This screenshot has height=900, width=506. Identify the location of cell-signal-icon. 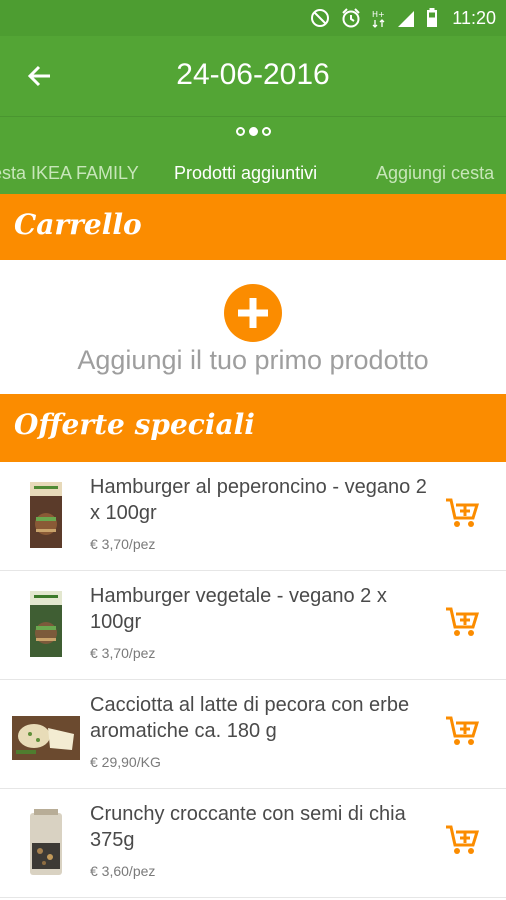
(406, 19).